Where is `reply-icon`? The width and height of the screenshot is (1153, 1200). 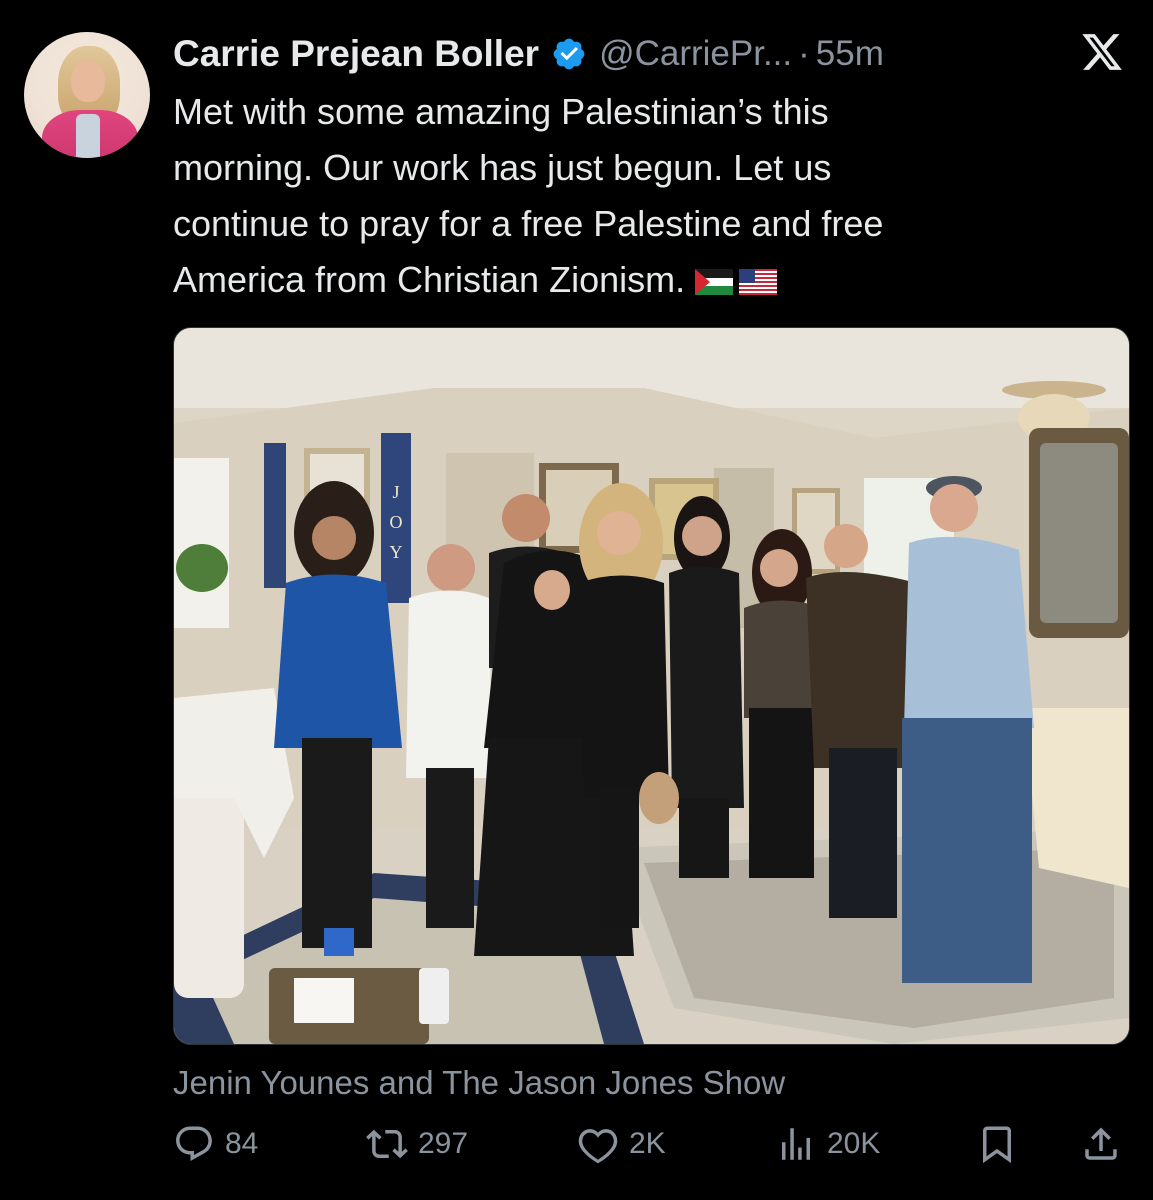
reply-icon is located at coordinates (194, 1143).